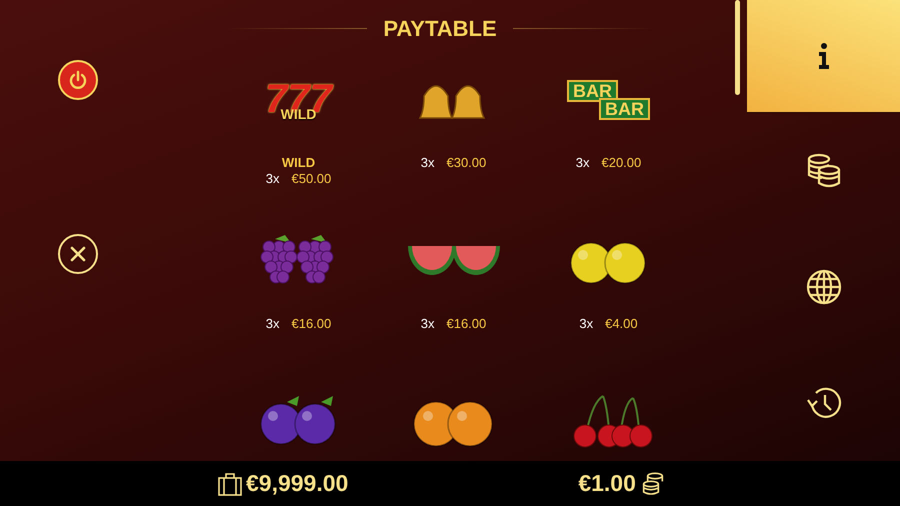  What do you see at coordinates (466, 163) in the screenshot?
I see `symbol-payout: €30.00` at bounding box center [466, 163].